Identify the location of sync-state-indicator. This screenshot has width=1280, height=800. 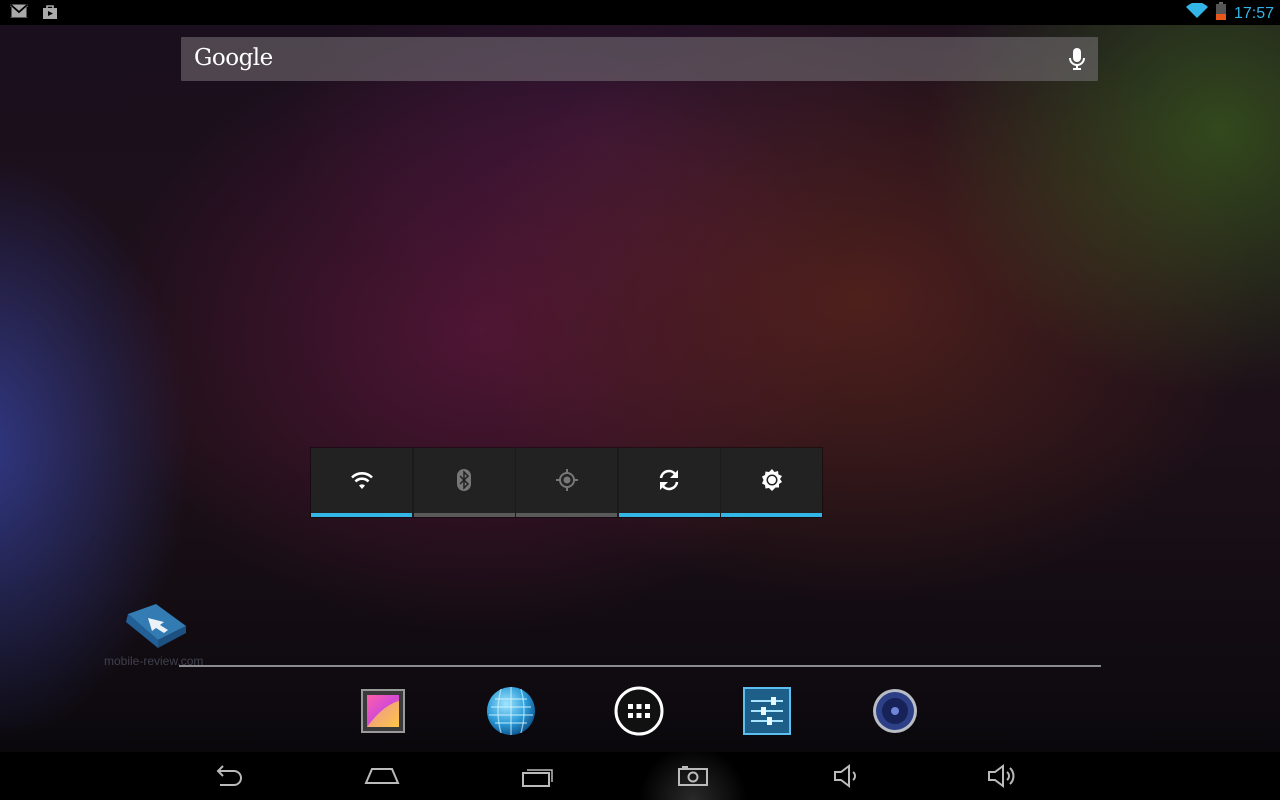
(669, 515).